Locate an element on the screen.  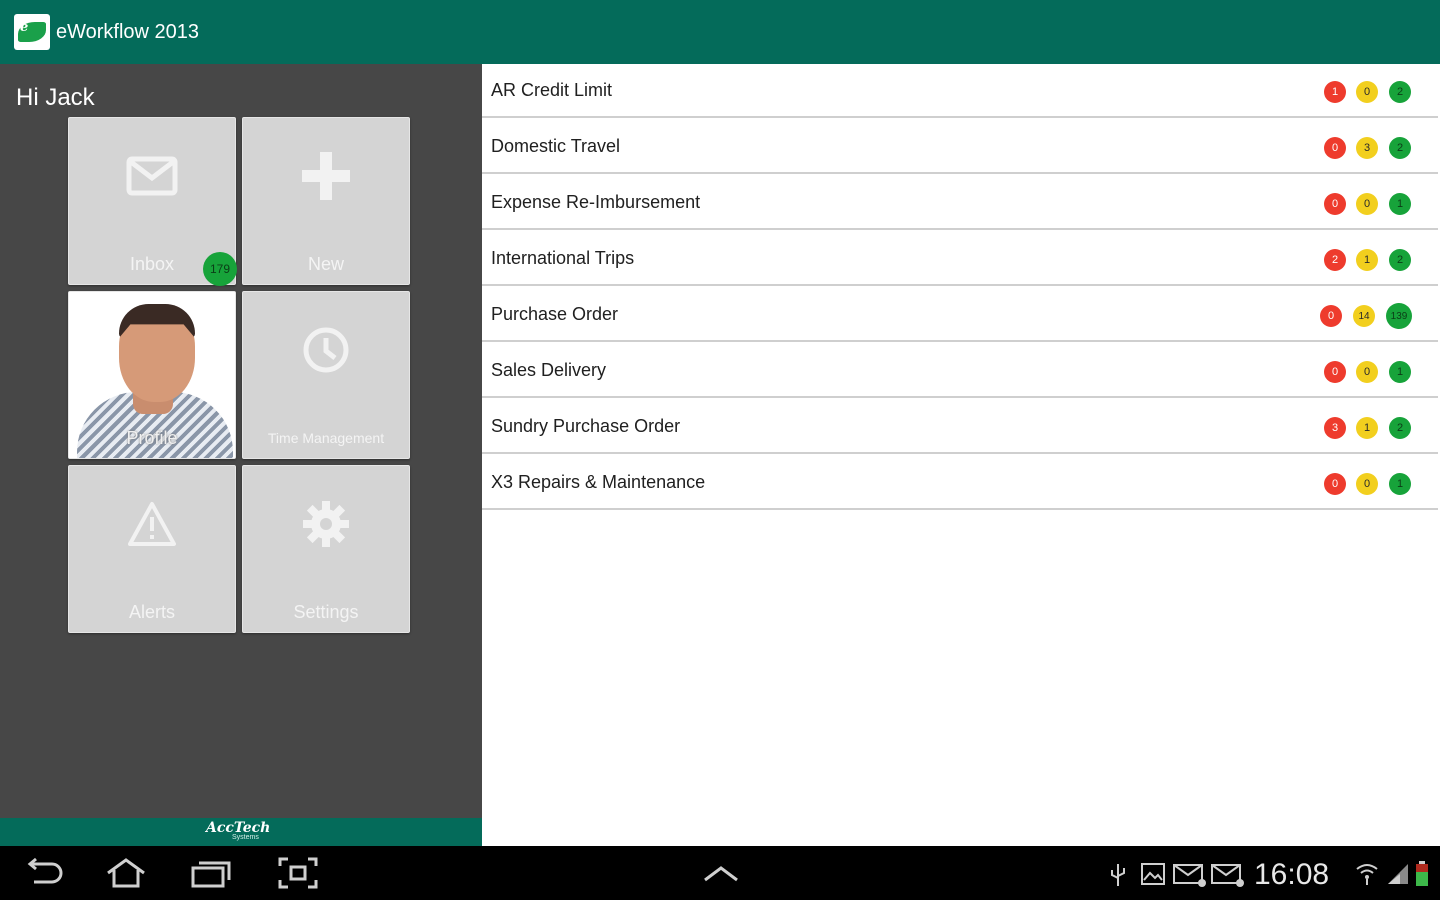
workflow-name: Sales Delivery is located at coordinates (549, 370).